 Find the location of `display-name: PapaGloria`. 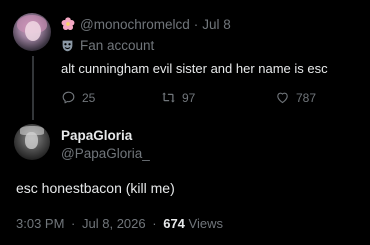

display-name: PapaGloria is located at coordinates (96, 135).